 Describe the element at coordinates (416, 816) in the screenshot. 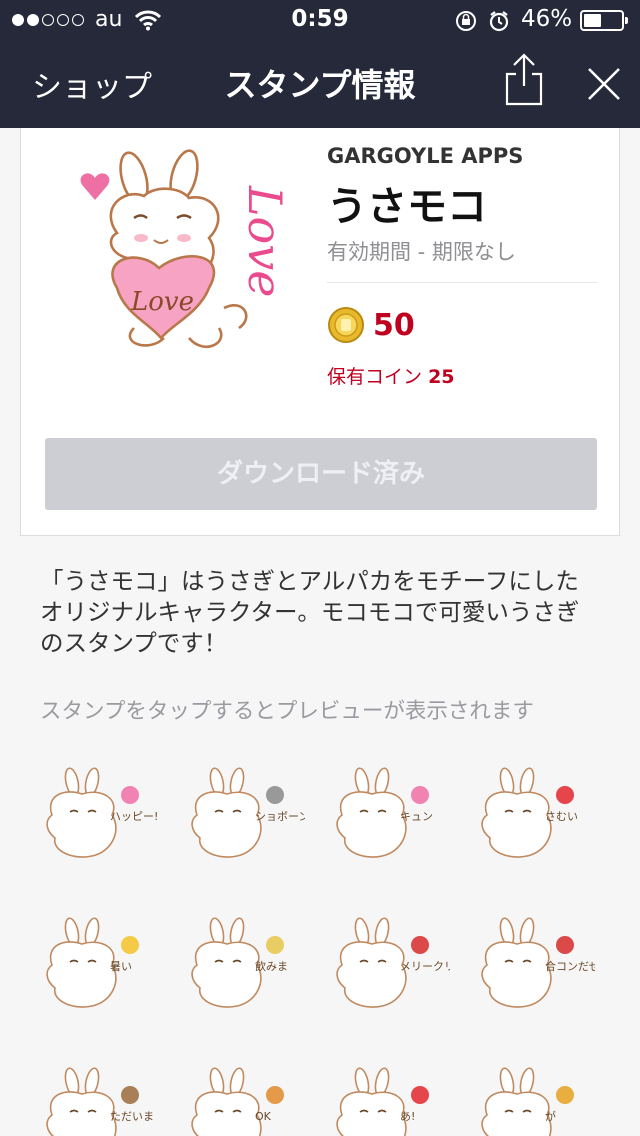

I see `sticker-caption: キュン` at that location.